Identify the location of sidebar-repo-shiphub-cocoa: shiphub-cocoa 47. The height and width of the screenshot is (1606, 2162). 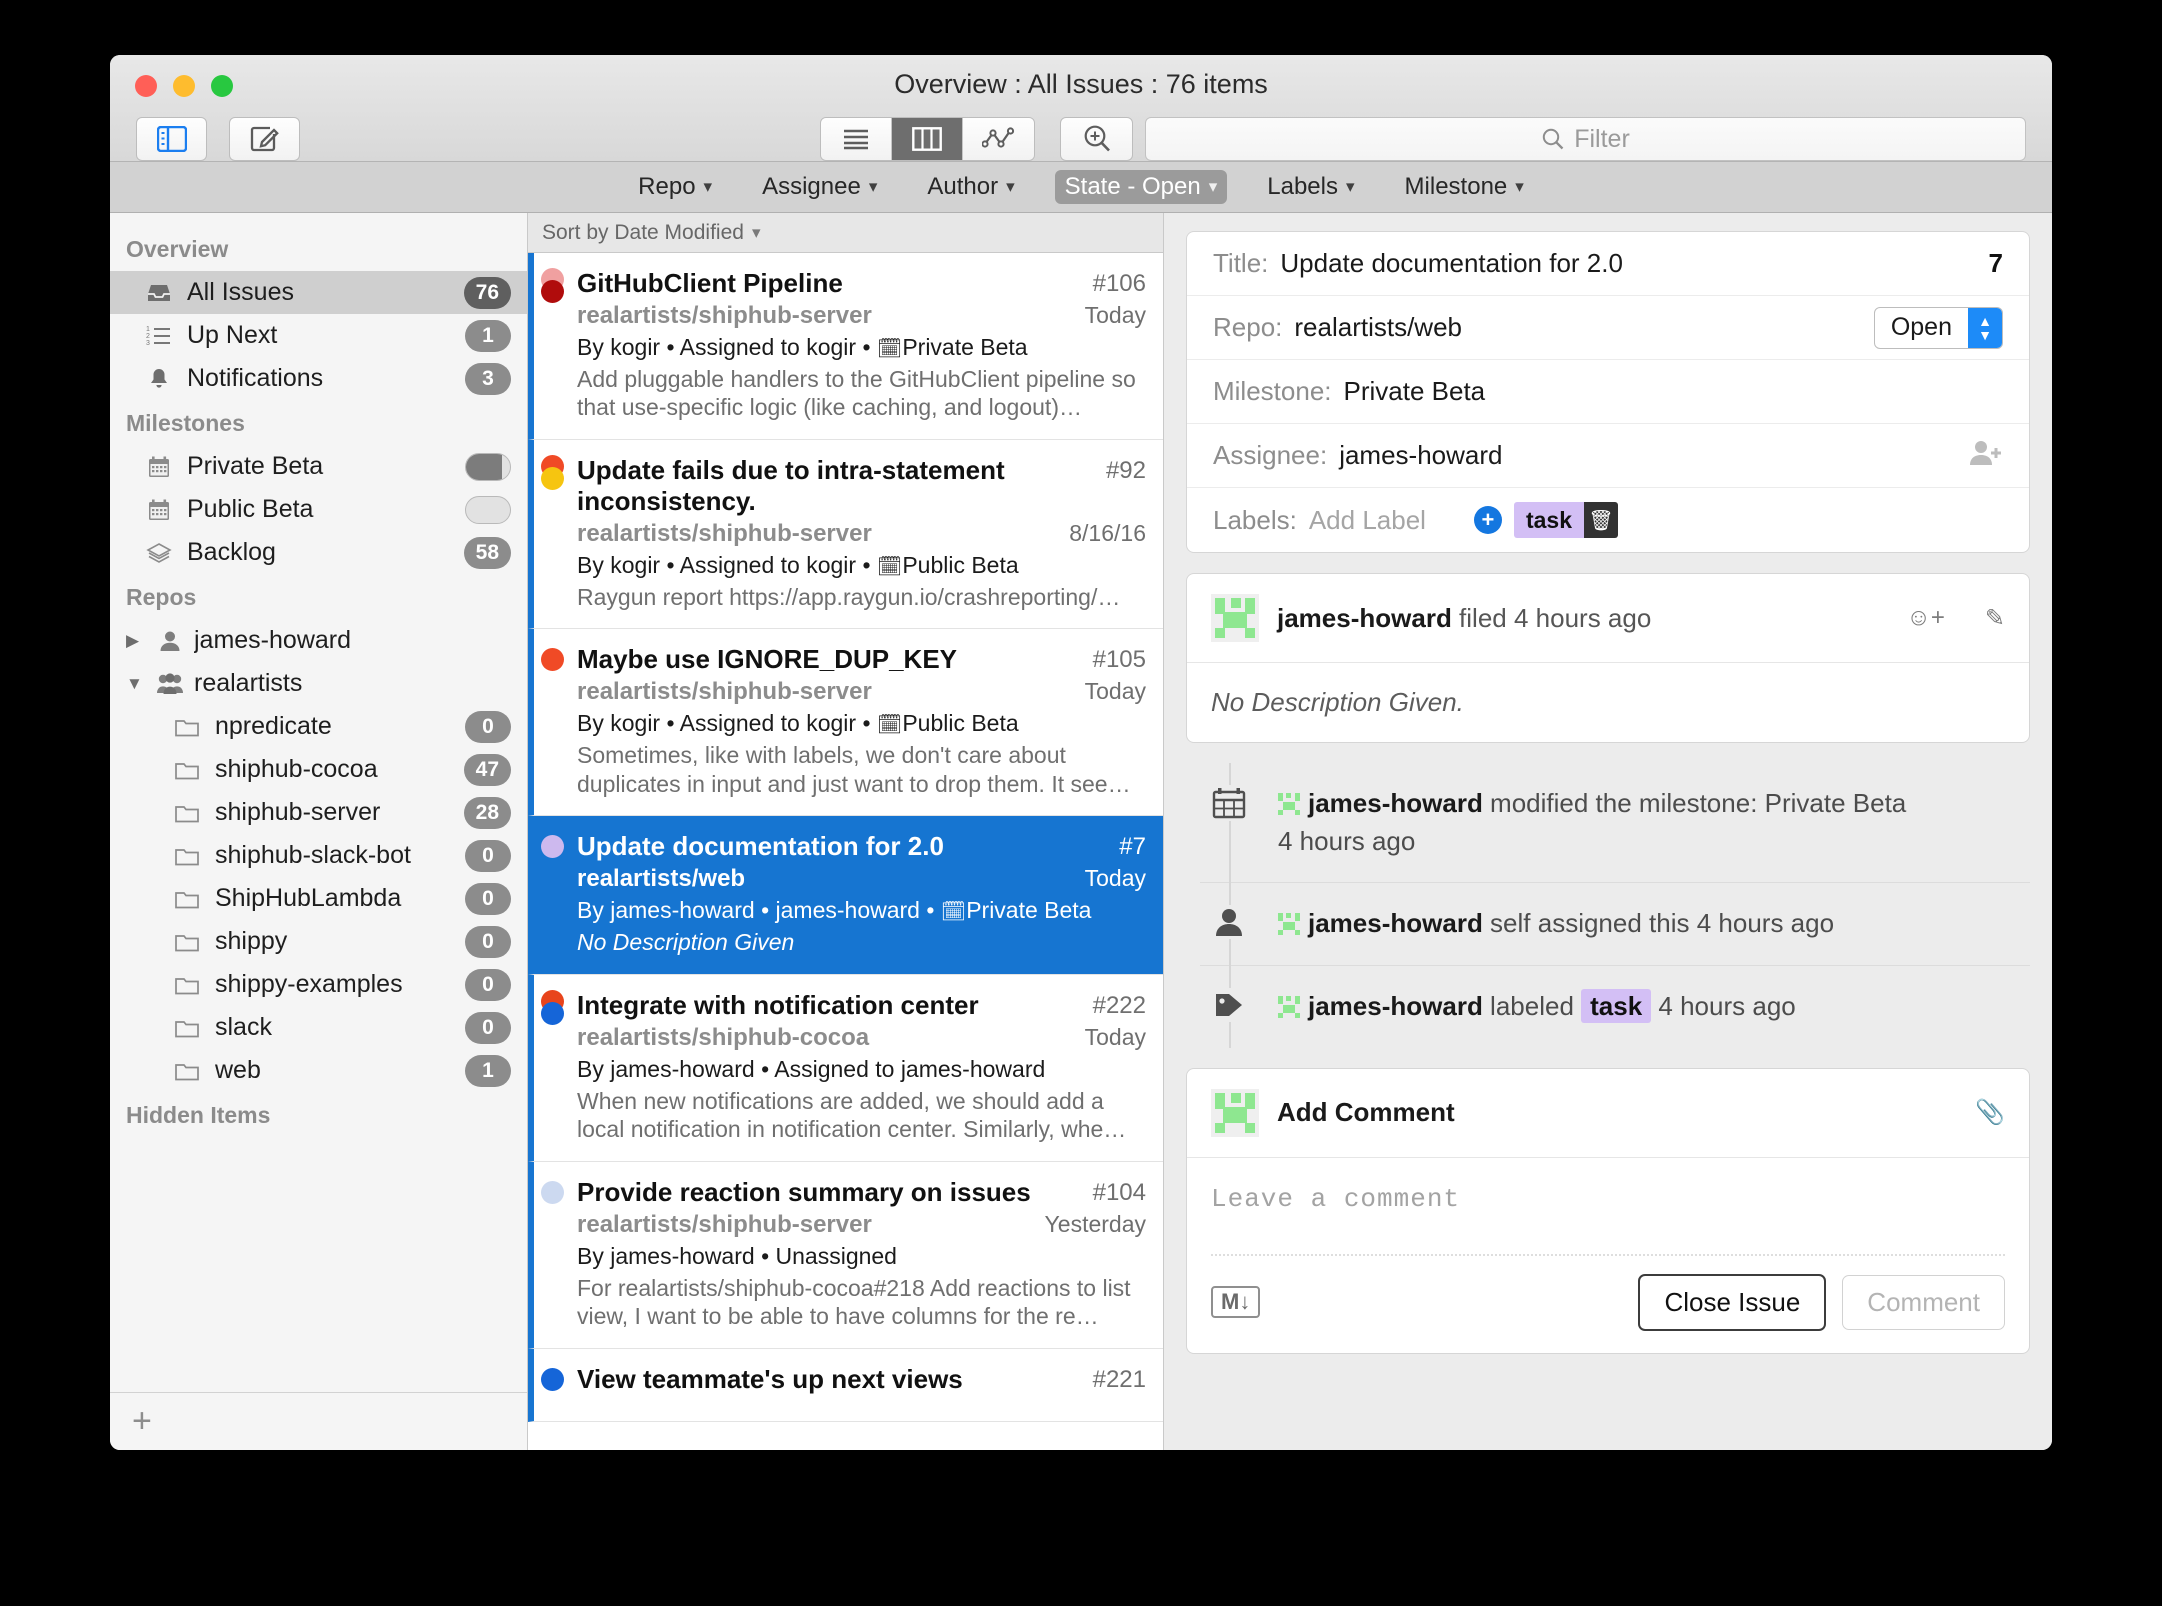
(318, 769).